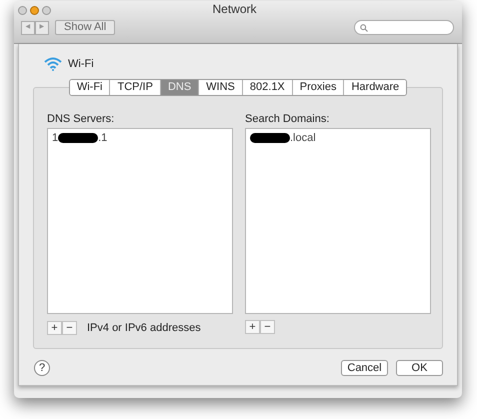  Describe the element at coordinates (234, 9) in the screenshot. I see `window-title: Network` at that location.